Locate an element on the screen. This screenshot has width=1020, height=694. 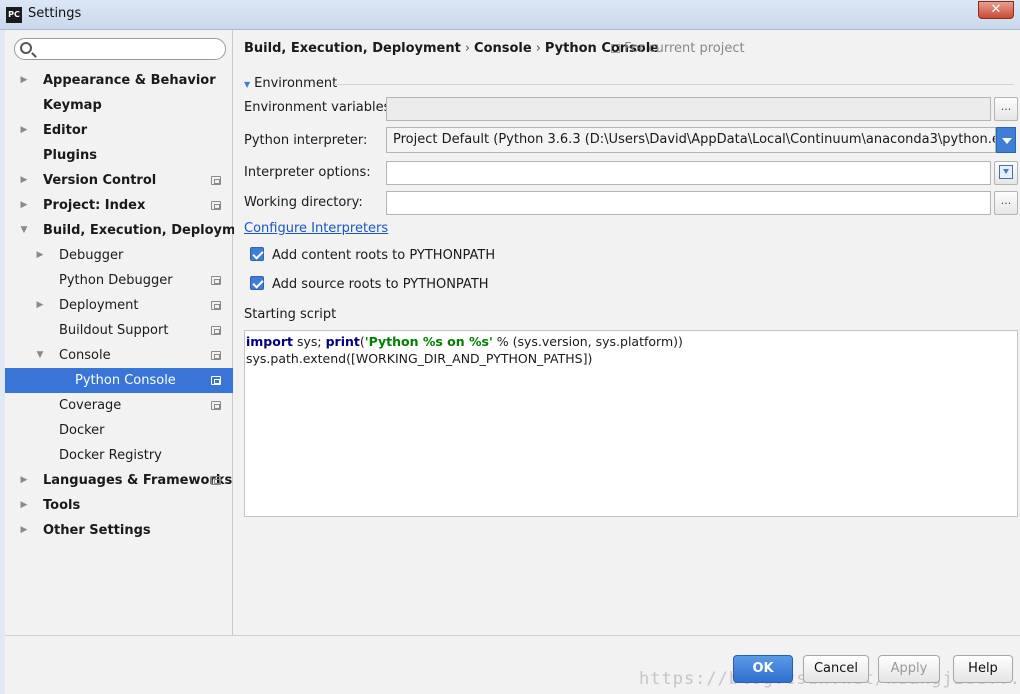
sidebar-item-tools: ▶ Tools is located at coordinates (119, 505).